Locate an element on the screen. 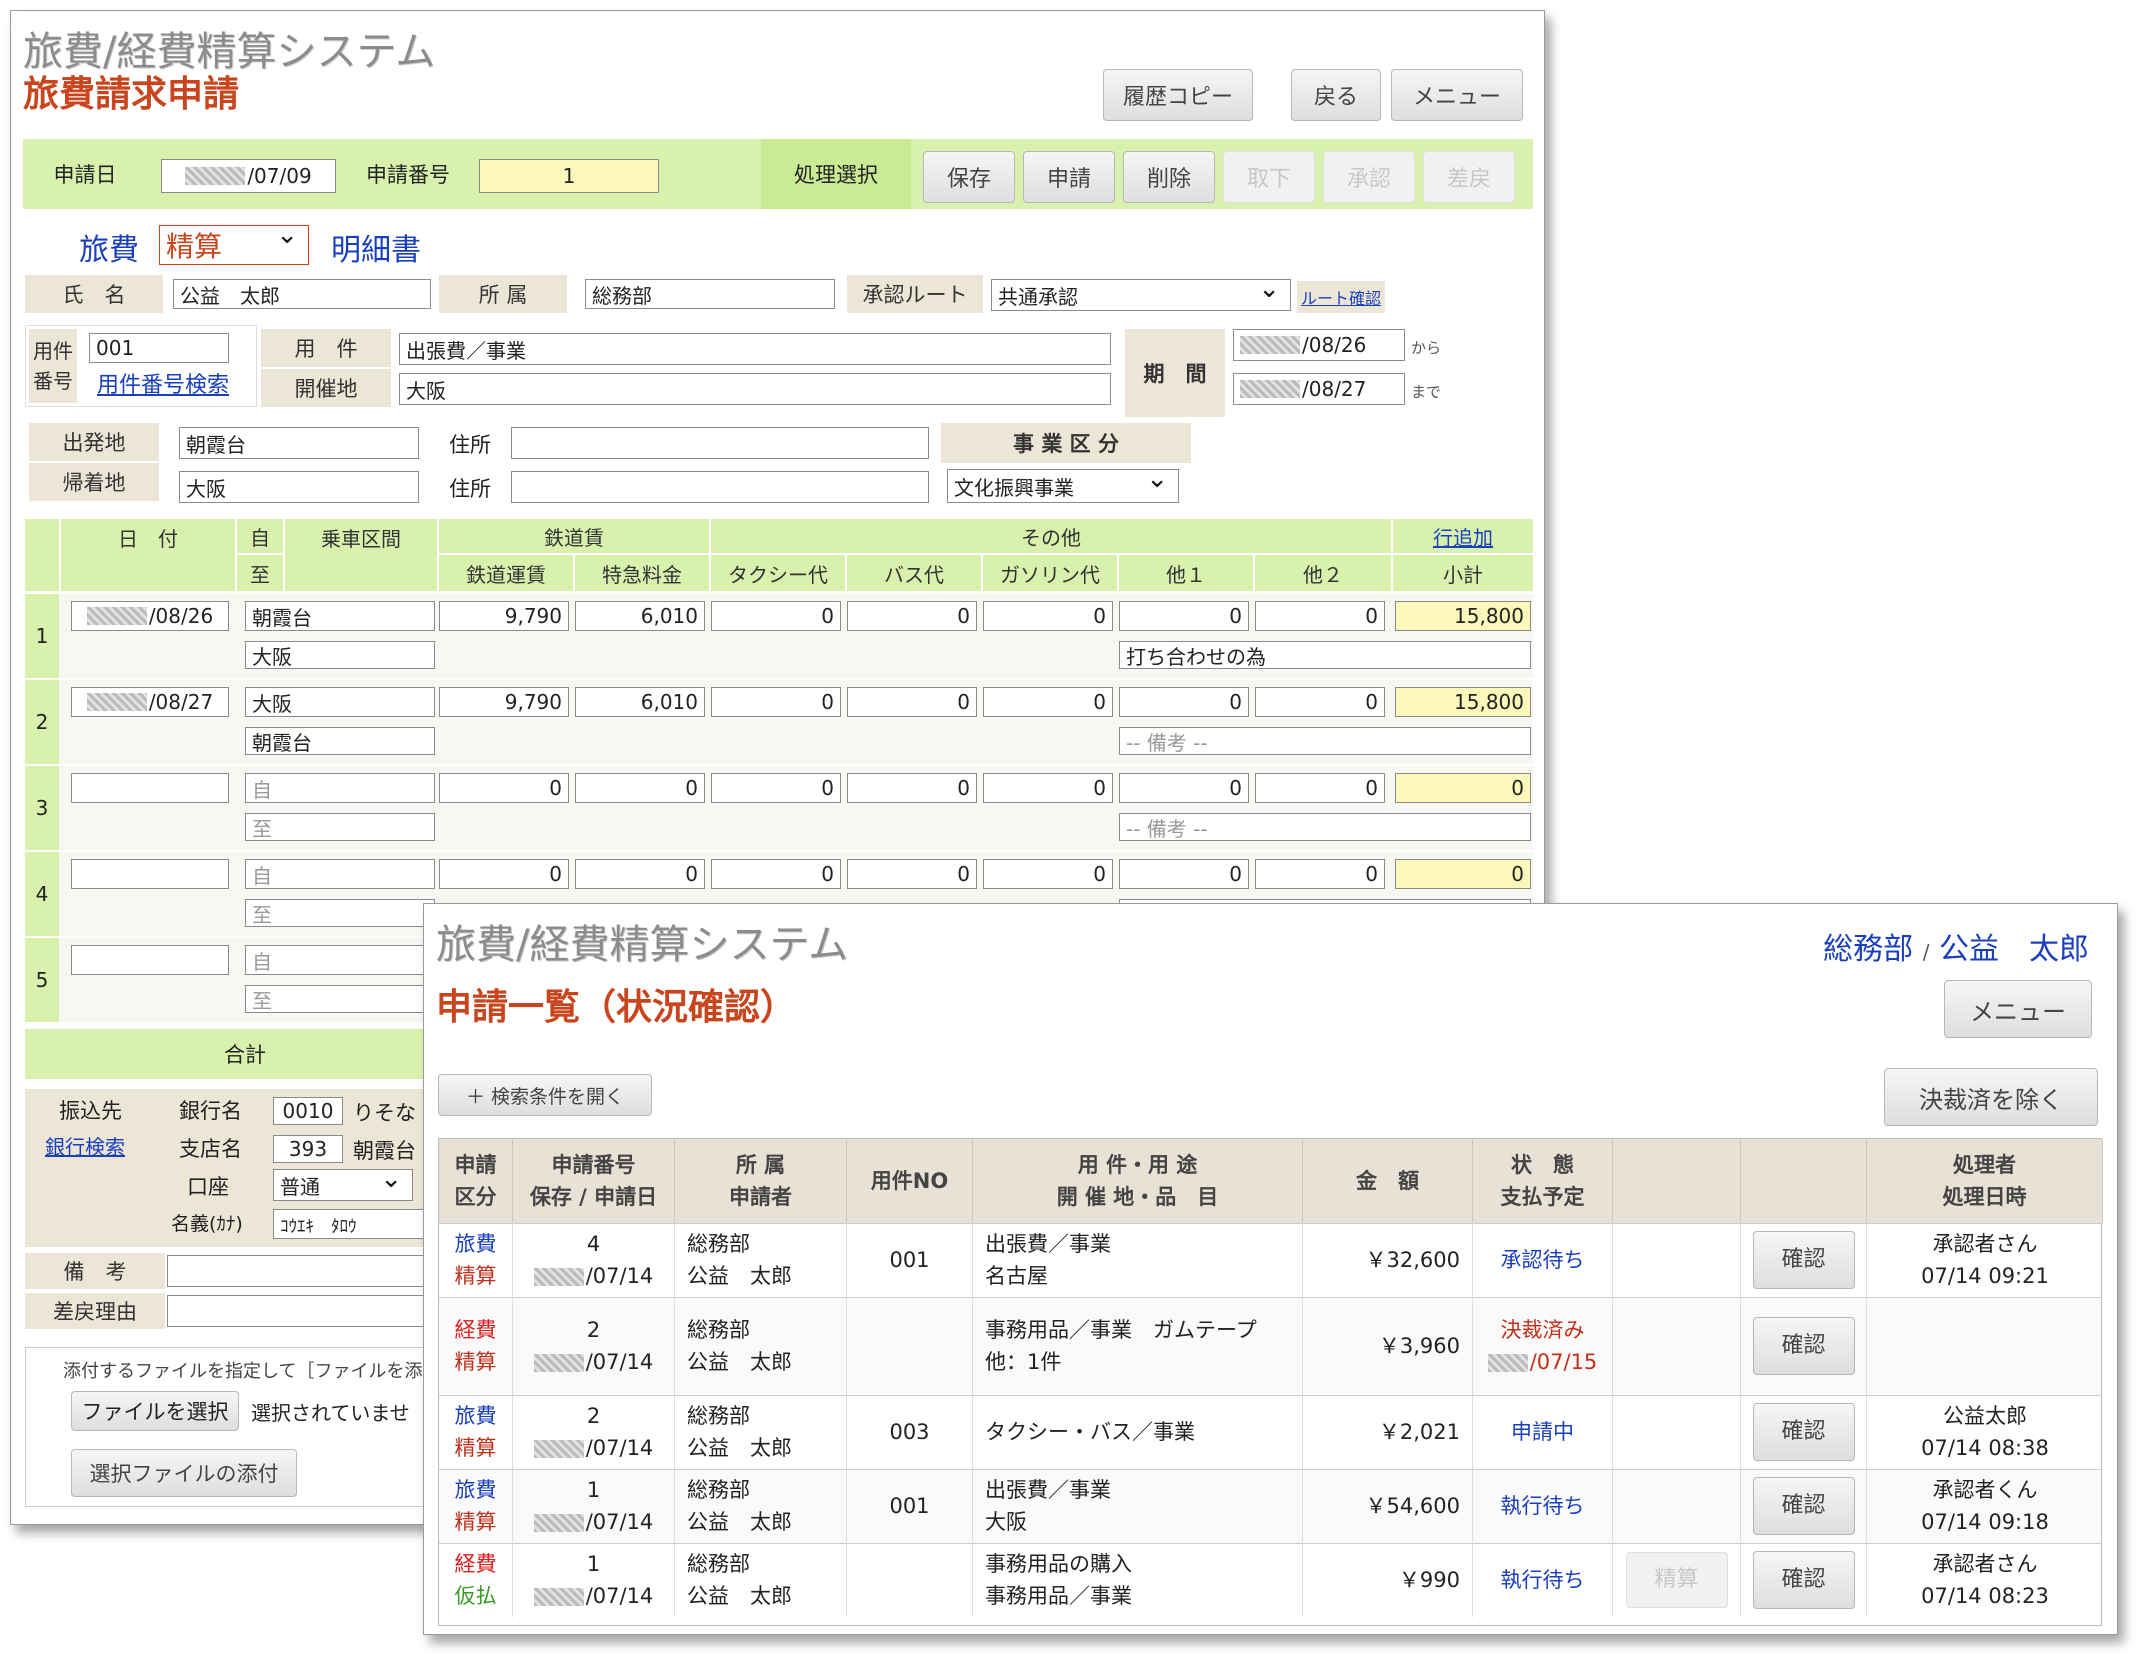  choose-file-button: ファイルを選択 is located at coordinates (155, 1411).